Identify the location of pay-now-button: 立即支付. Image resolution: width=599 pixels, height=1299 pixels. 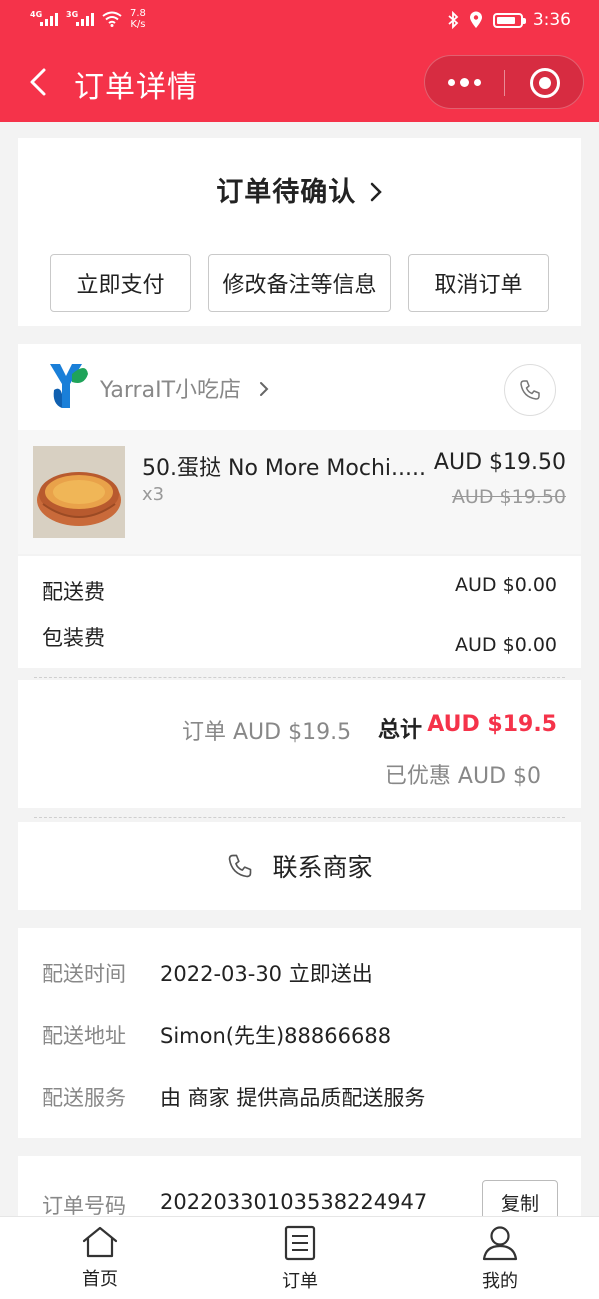
(120, 283).